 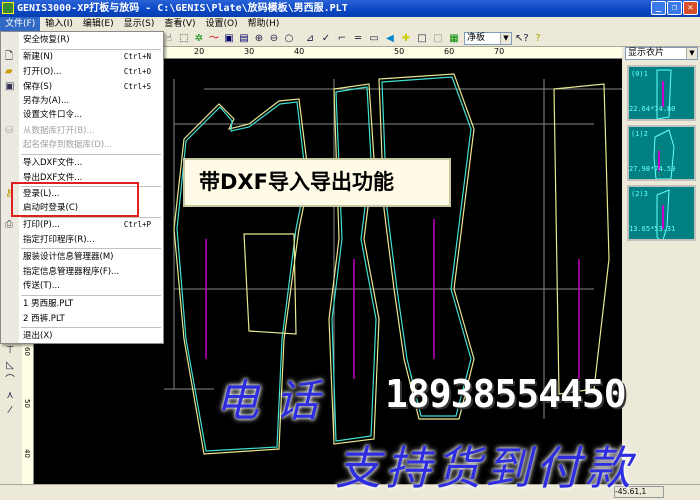 What do you see at coordinates (9, 71) in the screenshot?
I see `open-folder-icon: ▰` at bounding box center [9, 71].